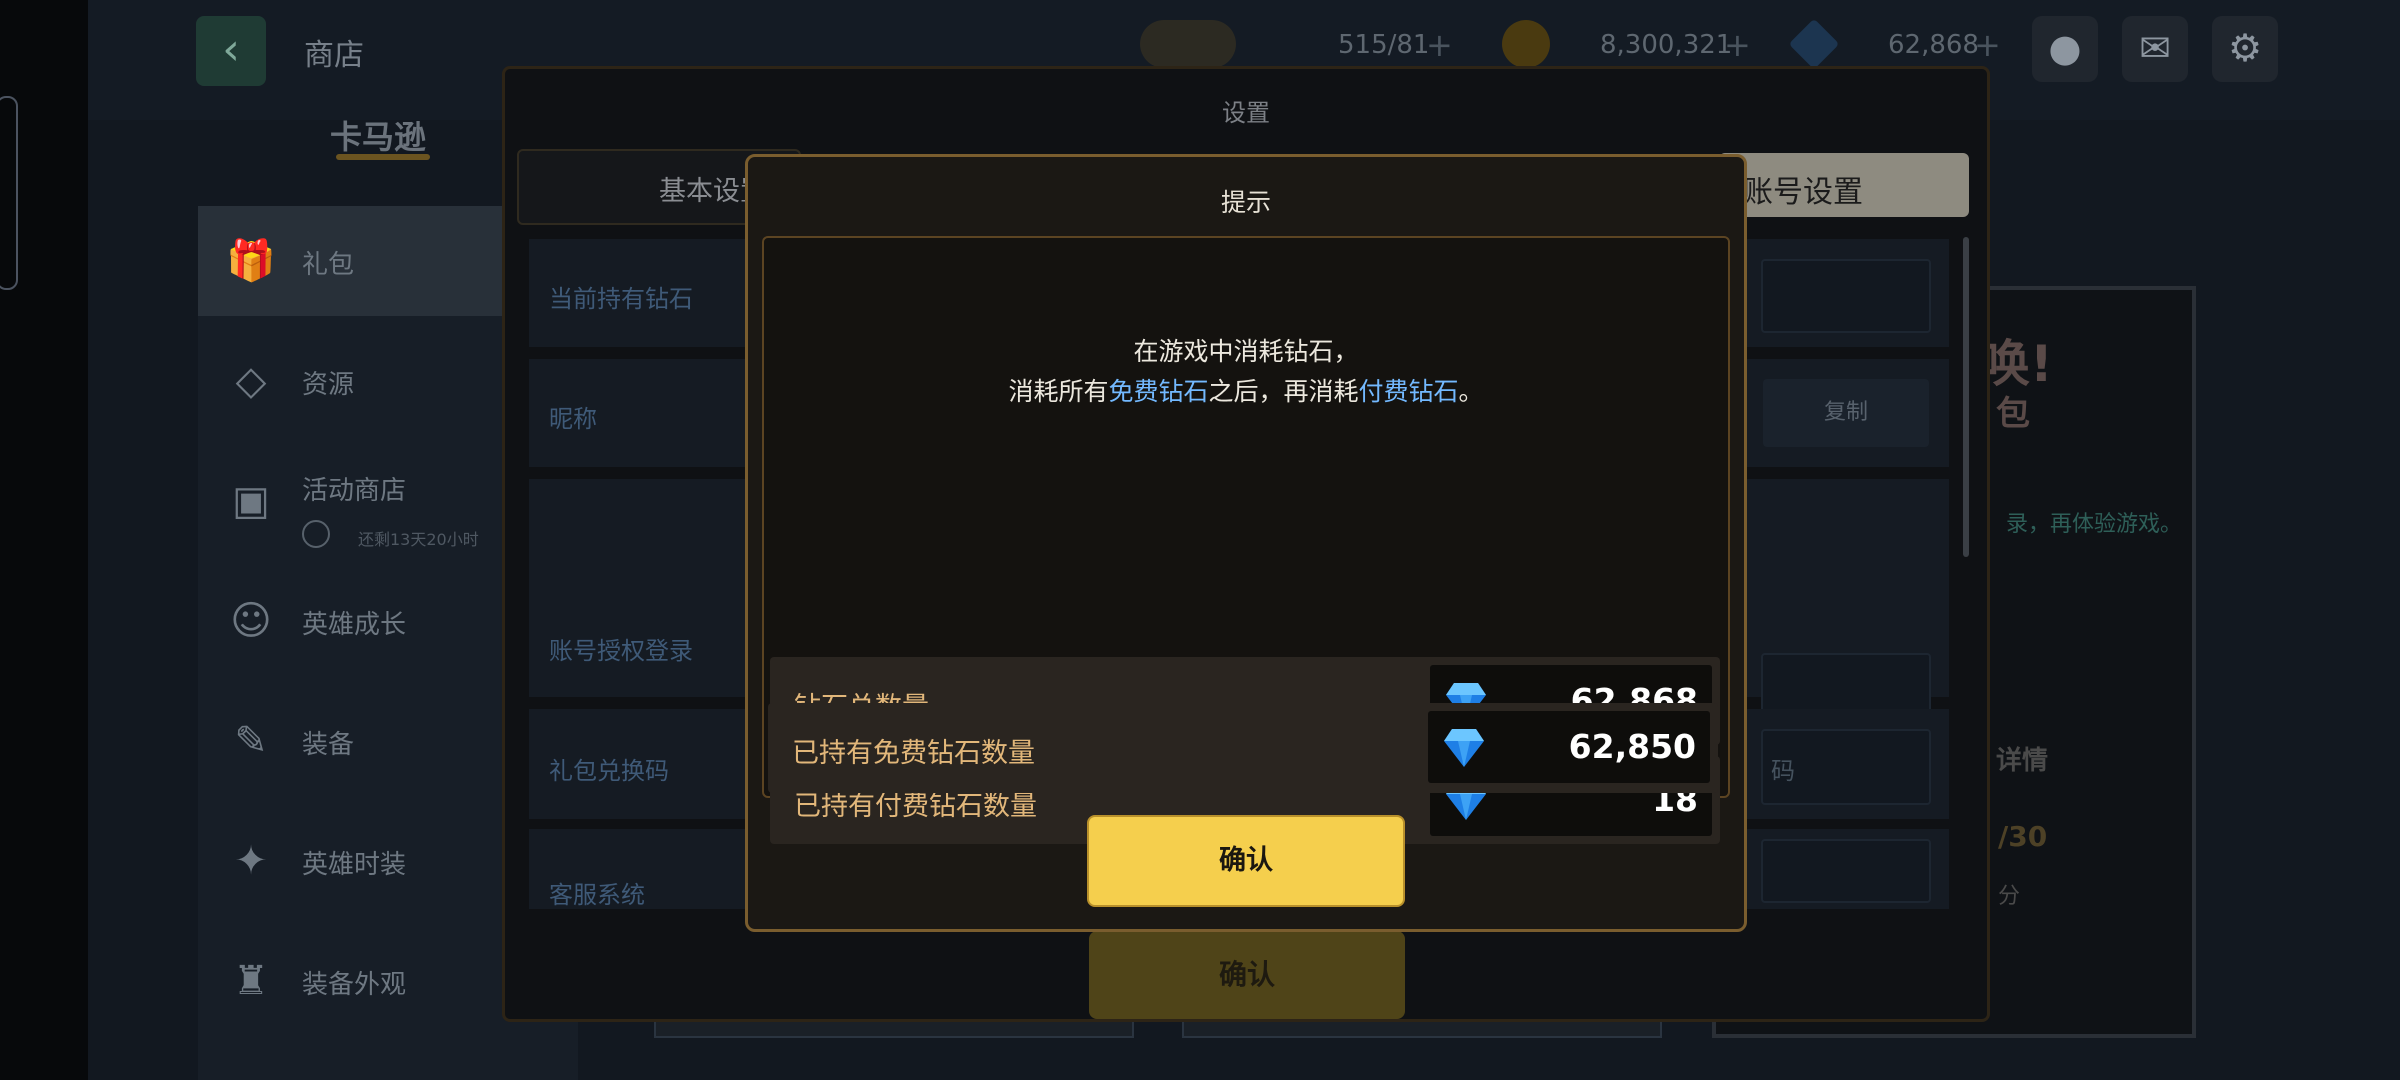 The width and height of the screenshot is (2400, 1080). I want to click on side-drawer-handle, so click(9, 193).